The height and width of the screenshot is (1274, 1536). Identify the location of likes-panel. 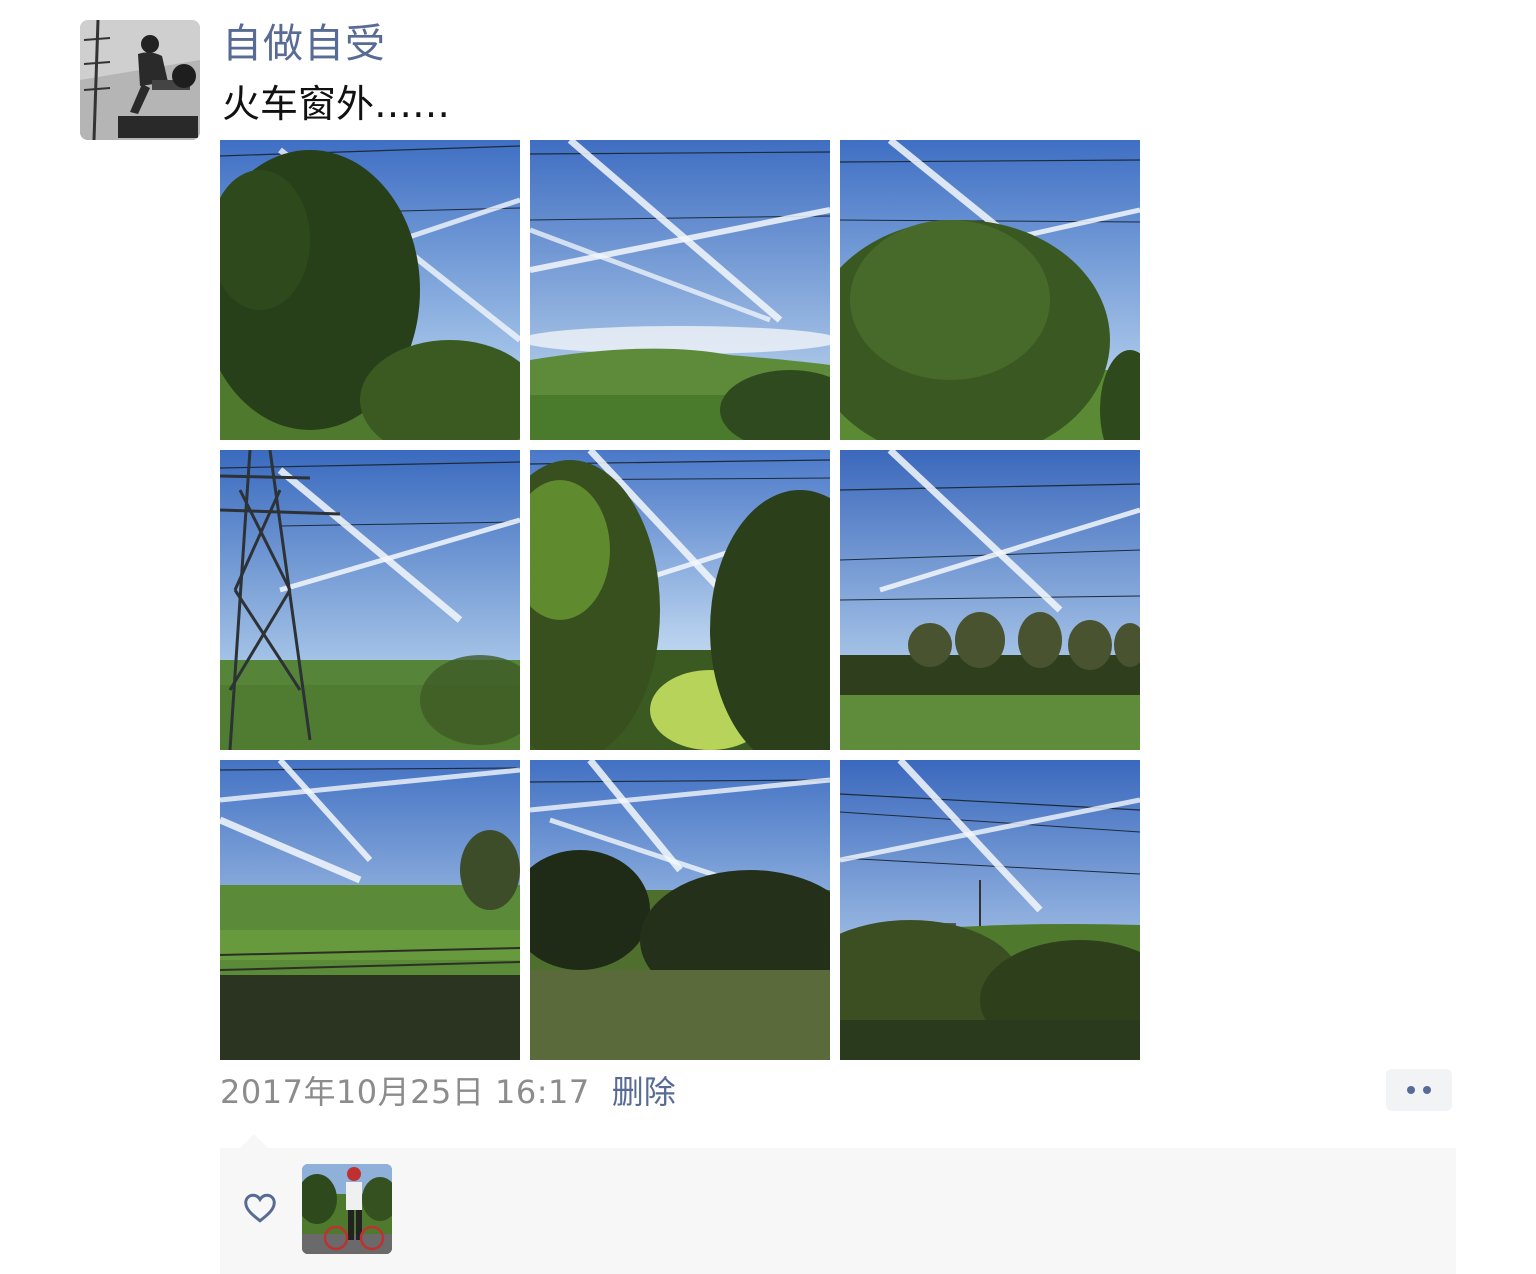
(838, 1211).